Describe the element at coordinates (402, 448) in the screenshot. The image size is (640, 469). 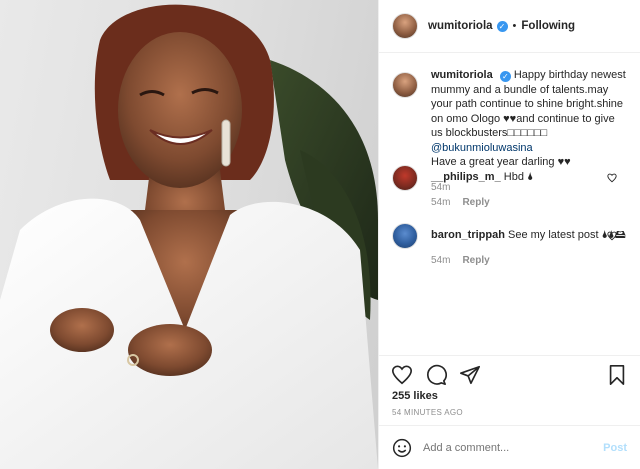
I see `emoji-icon` at that location.